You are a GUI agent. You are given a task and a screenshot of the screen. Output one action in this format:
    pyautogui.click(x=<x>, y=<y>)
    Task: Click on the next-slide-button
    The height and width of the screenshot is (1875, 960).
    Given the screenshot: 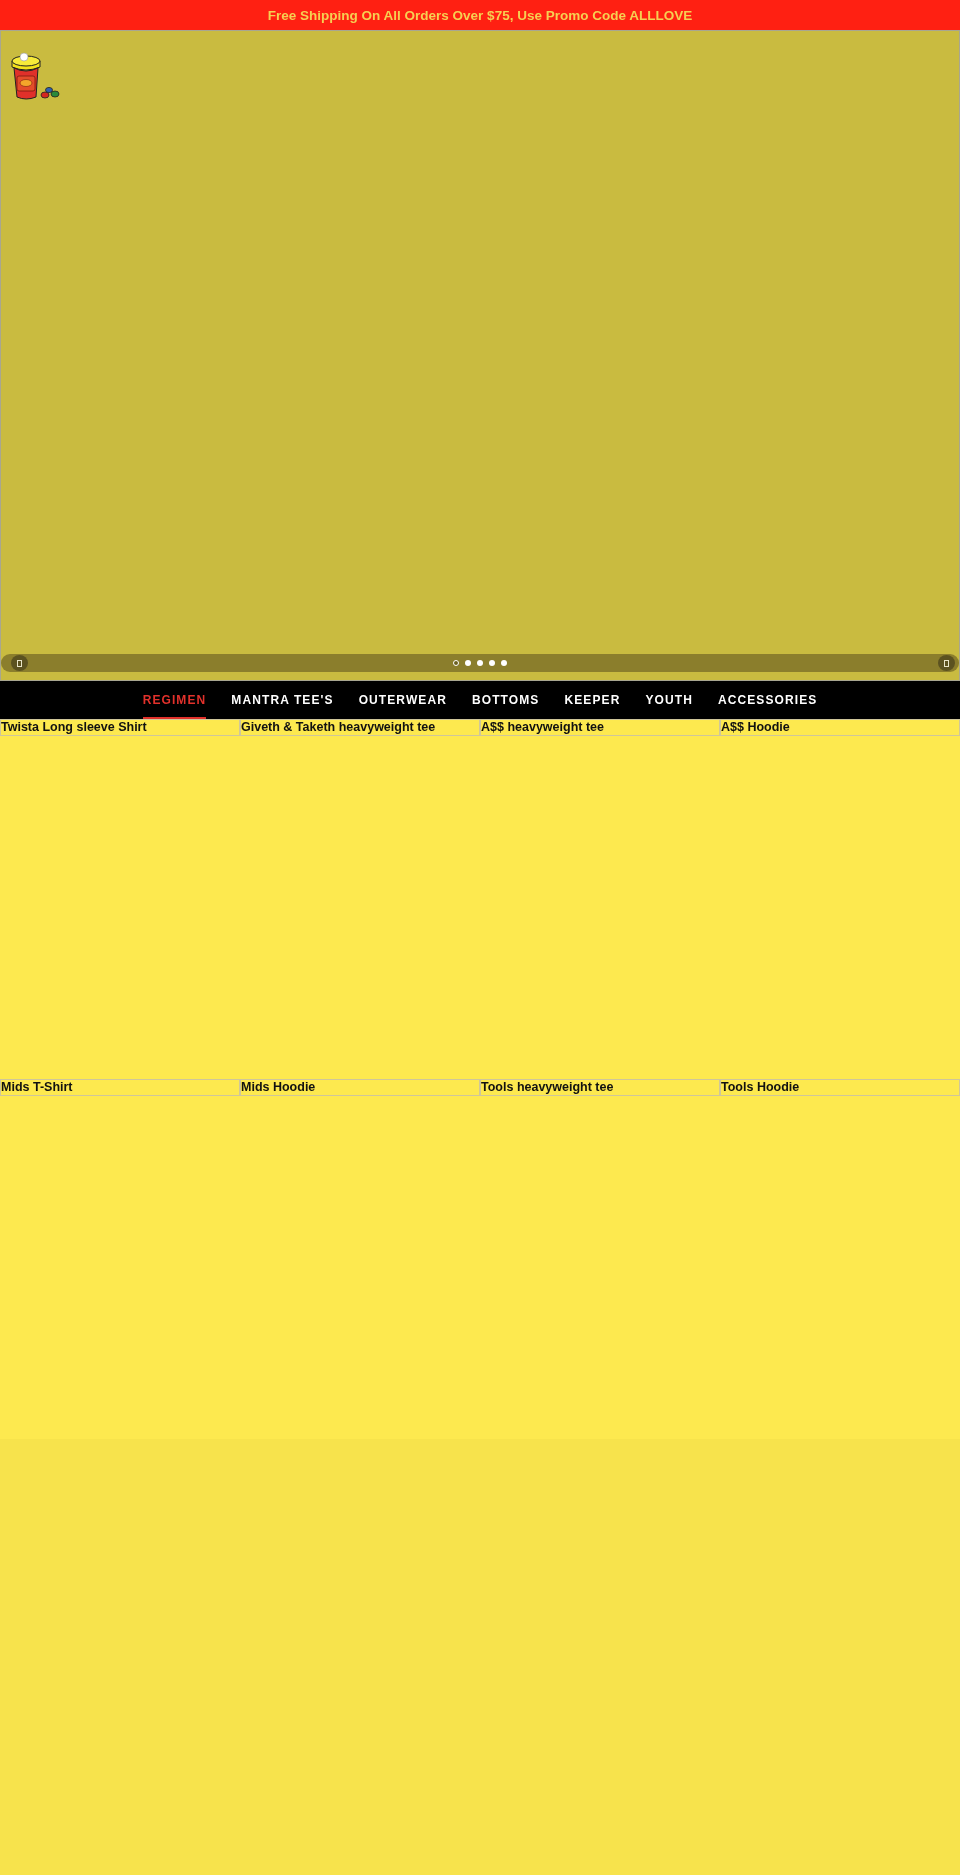 What is the action you would take?
    pyautogui.click(x=946, y=663)
    